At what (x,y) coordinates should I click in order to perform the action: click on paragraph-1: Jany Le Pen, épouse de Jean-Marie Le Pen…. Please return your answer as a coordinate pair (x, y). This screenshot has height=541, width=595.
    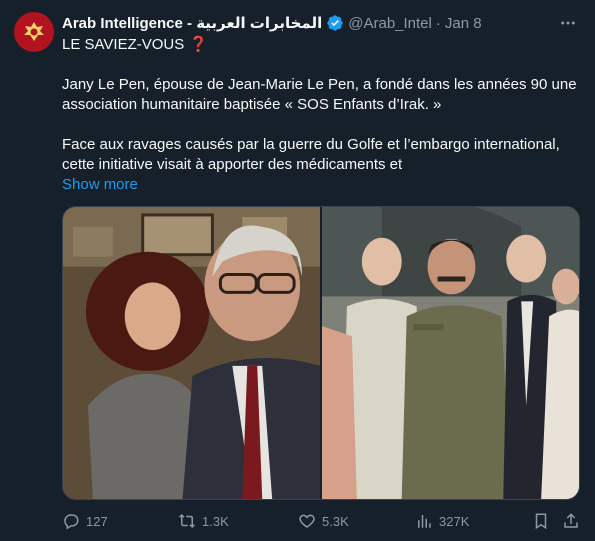
    Looking at the image, I should click on (319, 94).